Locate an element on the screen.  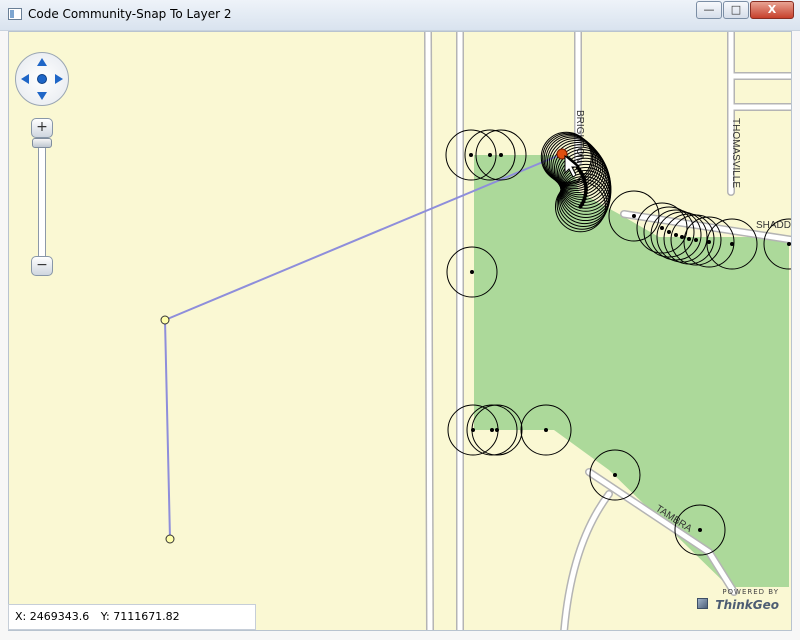
y-coordinate: Y: 7111671.82 is located at coordinates (140, 616).